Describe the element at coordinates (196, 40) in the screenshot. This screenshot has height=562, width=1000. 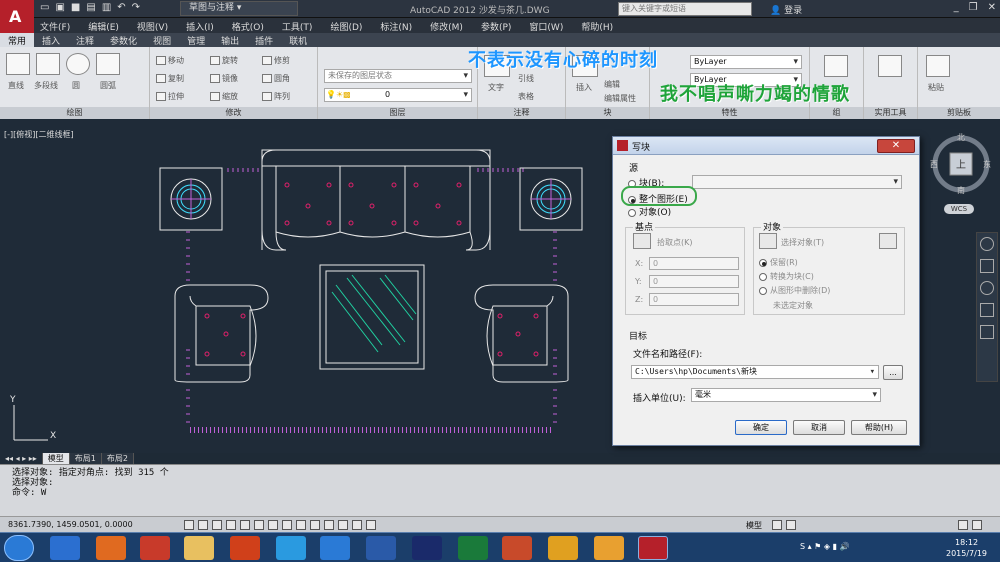
I see `tab-manage: 管理` at that location.